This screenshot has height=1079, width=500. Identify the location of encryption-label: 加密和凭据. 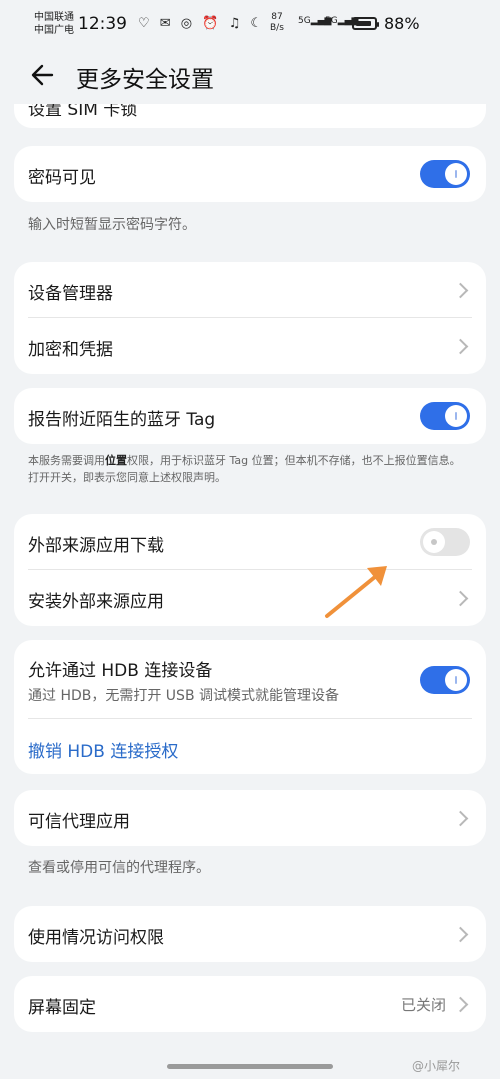
(70, 350).